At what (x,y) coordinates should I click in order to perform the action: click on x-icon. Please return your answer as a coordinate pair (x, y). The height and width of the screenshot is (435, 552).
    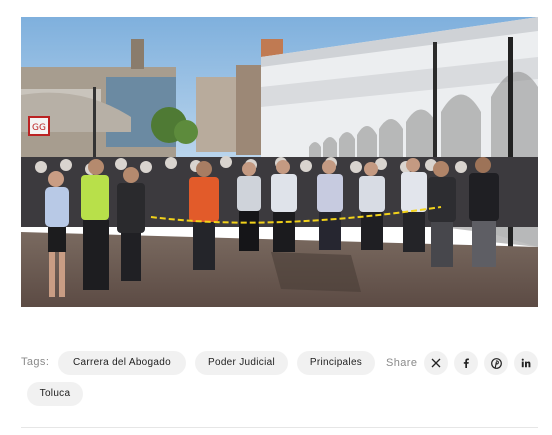
    Looking at the image, I should click on (436, 363).